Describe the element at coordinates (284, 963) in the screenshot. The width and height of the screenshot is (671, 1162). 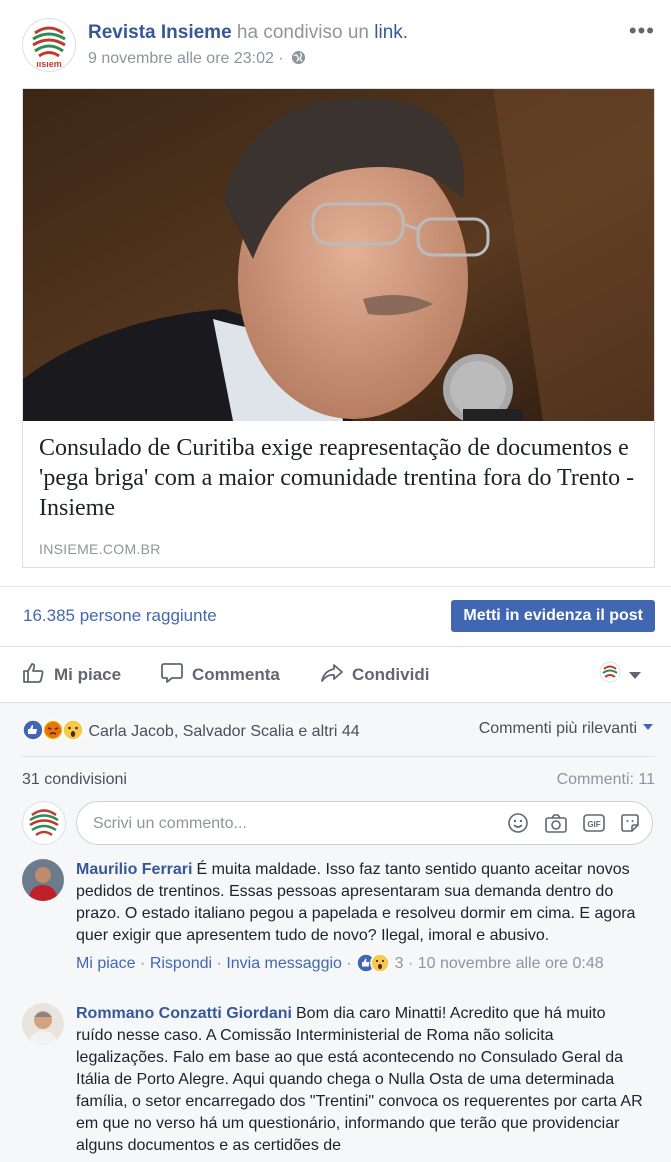
I see `comment-message-link: Invia messaggio` at that location.